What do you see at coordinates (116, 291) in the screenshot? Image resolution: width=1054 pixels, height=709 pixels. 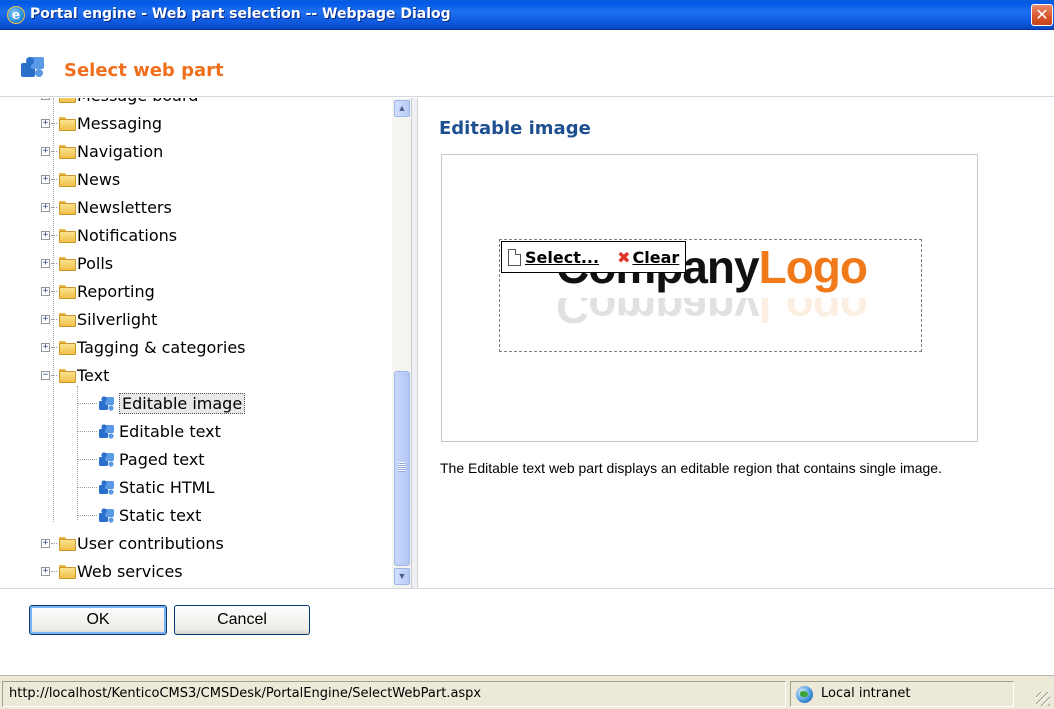 I see `tree-category-label: Reporting` at bounding box center [116, 291].